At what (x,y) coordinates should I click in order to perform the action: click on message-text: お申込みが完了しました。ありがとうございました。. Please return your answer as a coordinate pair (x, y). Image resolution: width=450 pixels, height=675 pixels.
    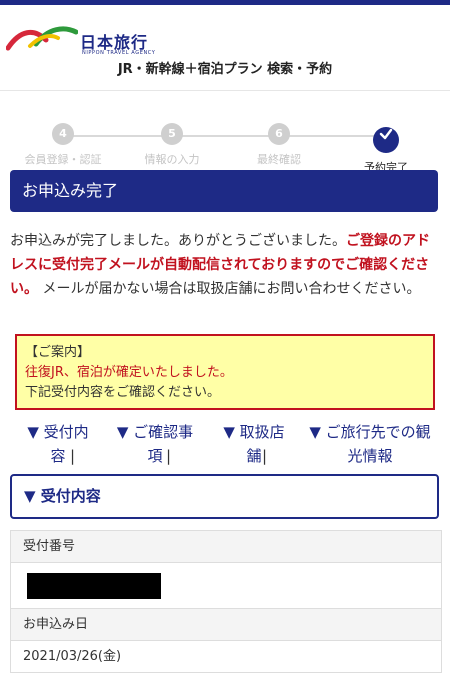
    Looking at the image, I should click on (178, 241).